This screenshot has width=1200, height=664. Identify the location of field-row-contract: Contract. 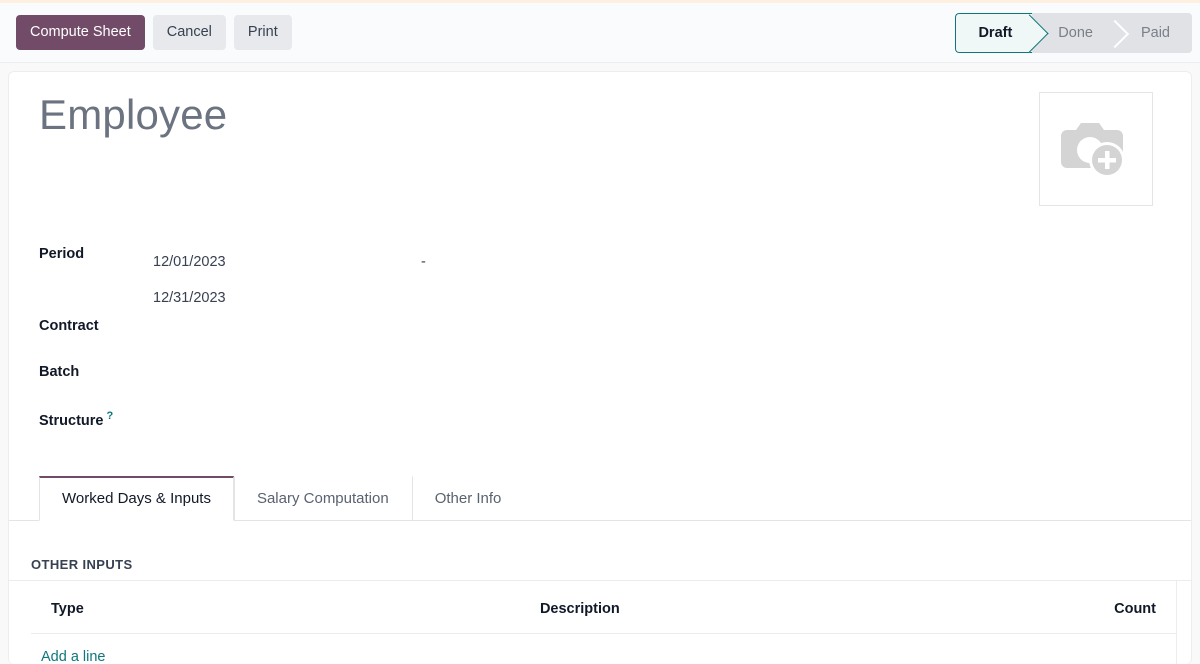
(604, 339).